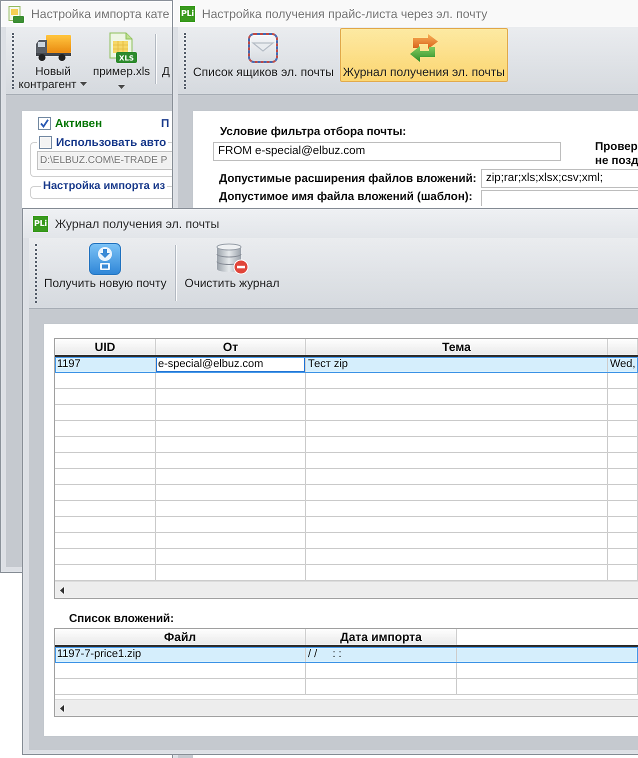 Image resolution: width=638 pixels, height=758 pixels. Describe the element at coordinates (616, 161) in the screenshot. I see `field-label: не позд` at that location.